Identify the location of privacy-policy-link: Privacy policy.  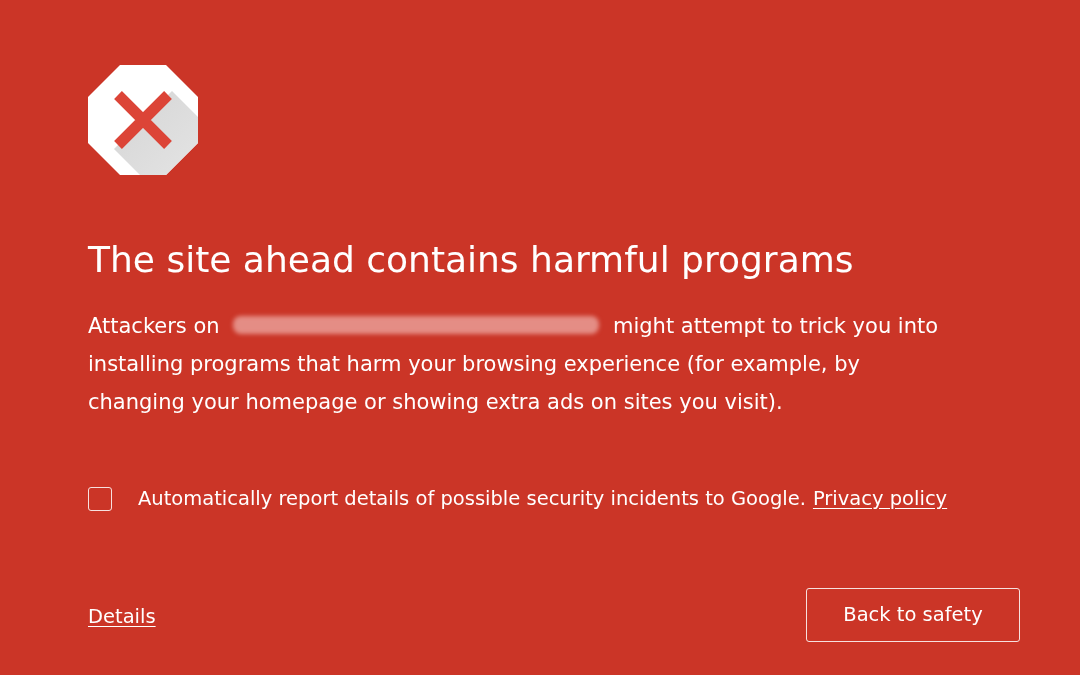
(880, 499).